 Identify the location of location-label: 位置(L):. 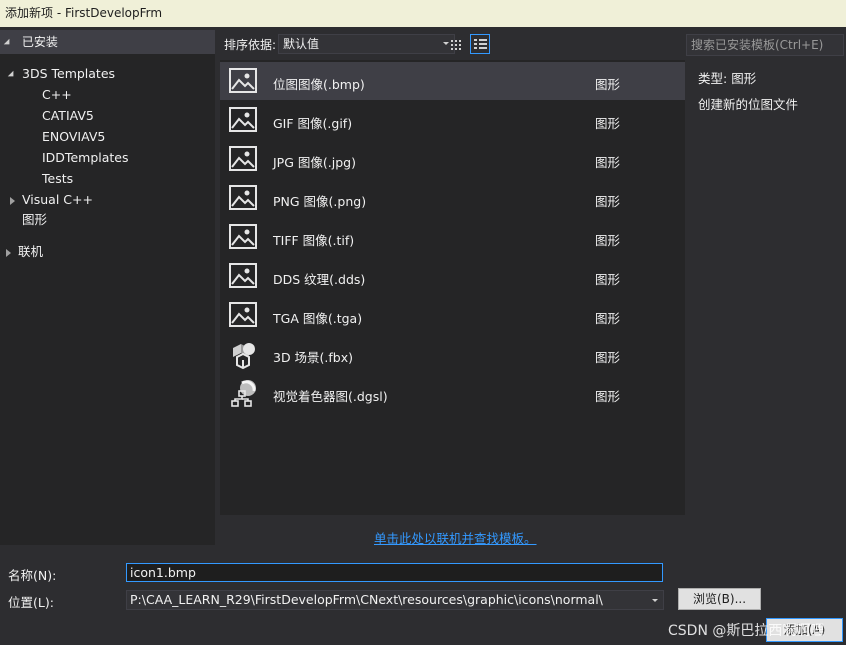
(31, 602).